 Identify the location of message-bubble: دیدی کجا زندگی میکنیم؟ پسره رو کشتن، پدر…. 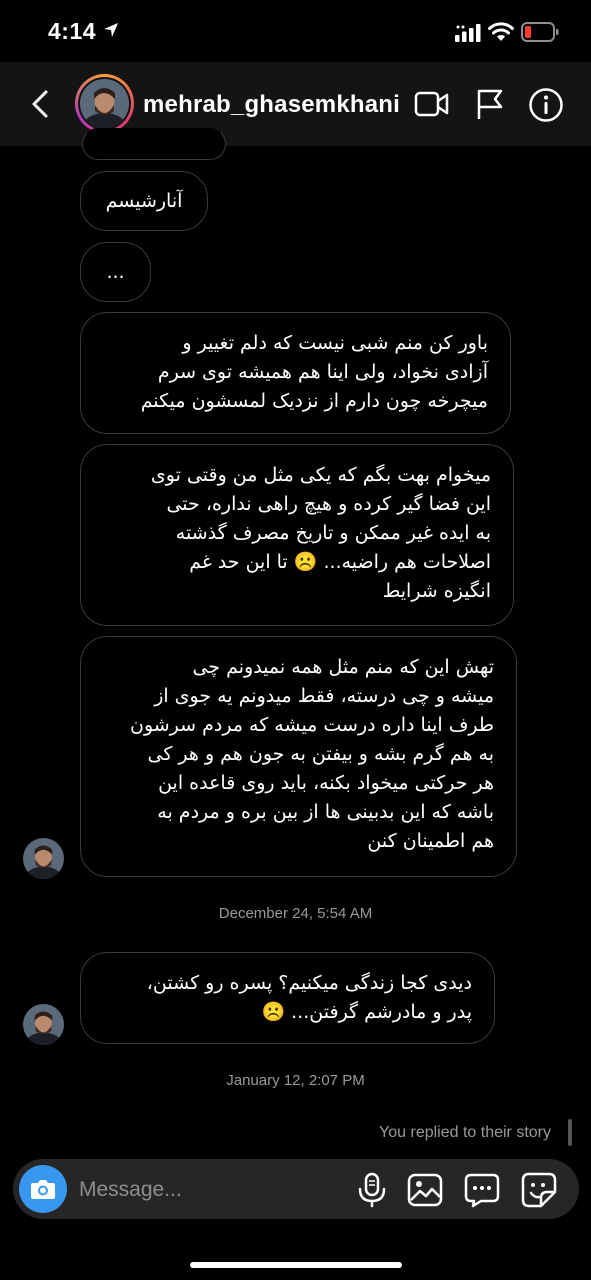
(287, 998).